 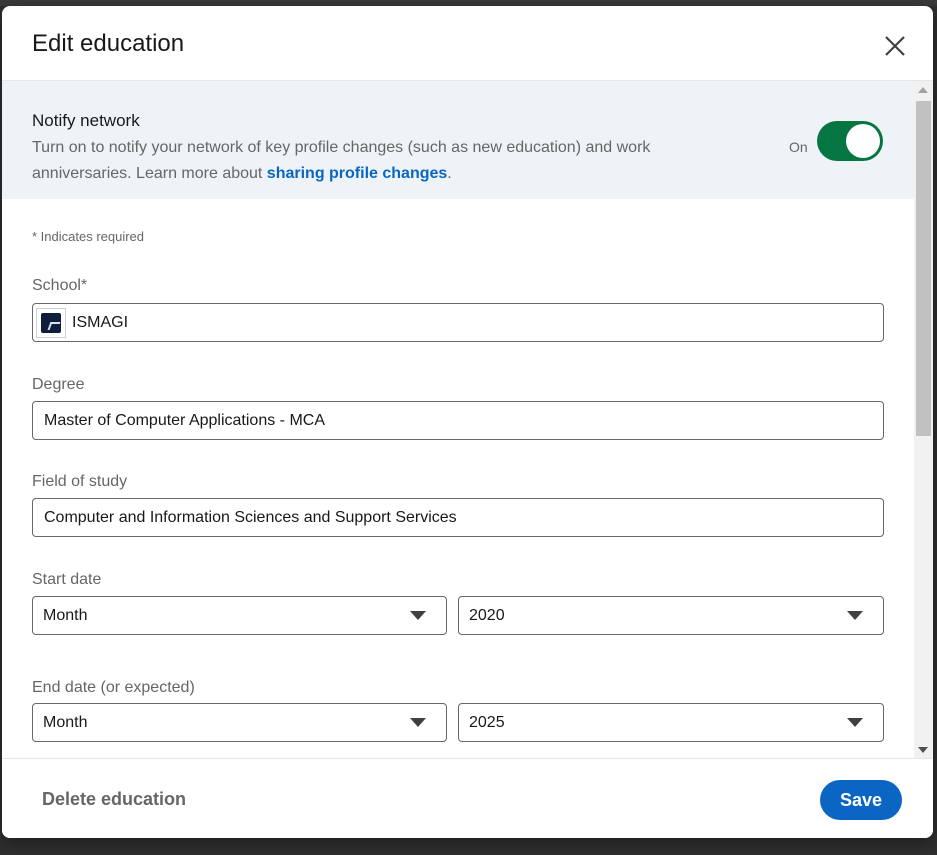 I want to click on notify-network-toggle, so click(x=850, y=141).